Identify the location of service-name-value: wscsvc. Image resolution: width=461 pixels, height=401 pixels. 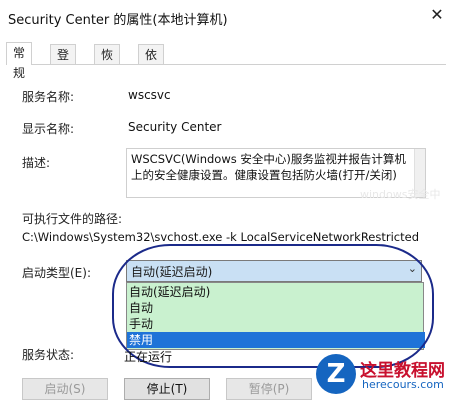
(149, 95).